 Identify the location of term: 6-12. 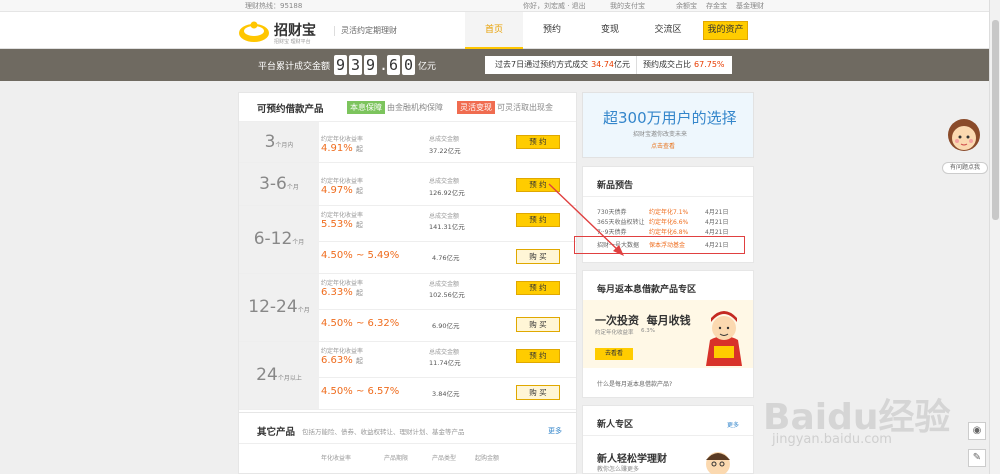
(273, 239).